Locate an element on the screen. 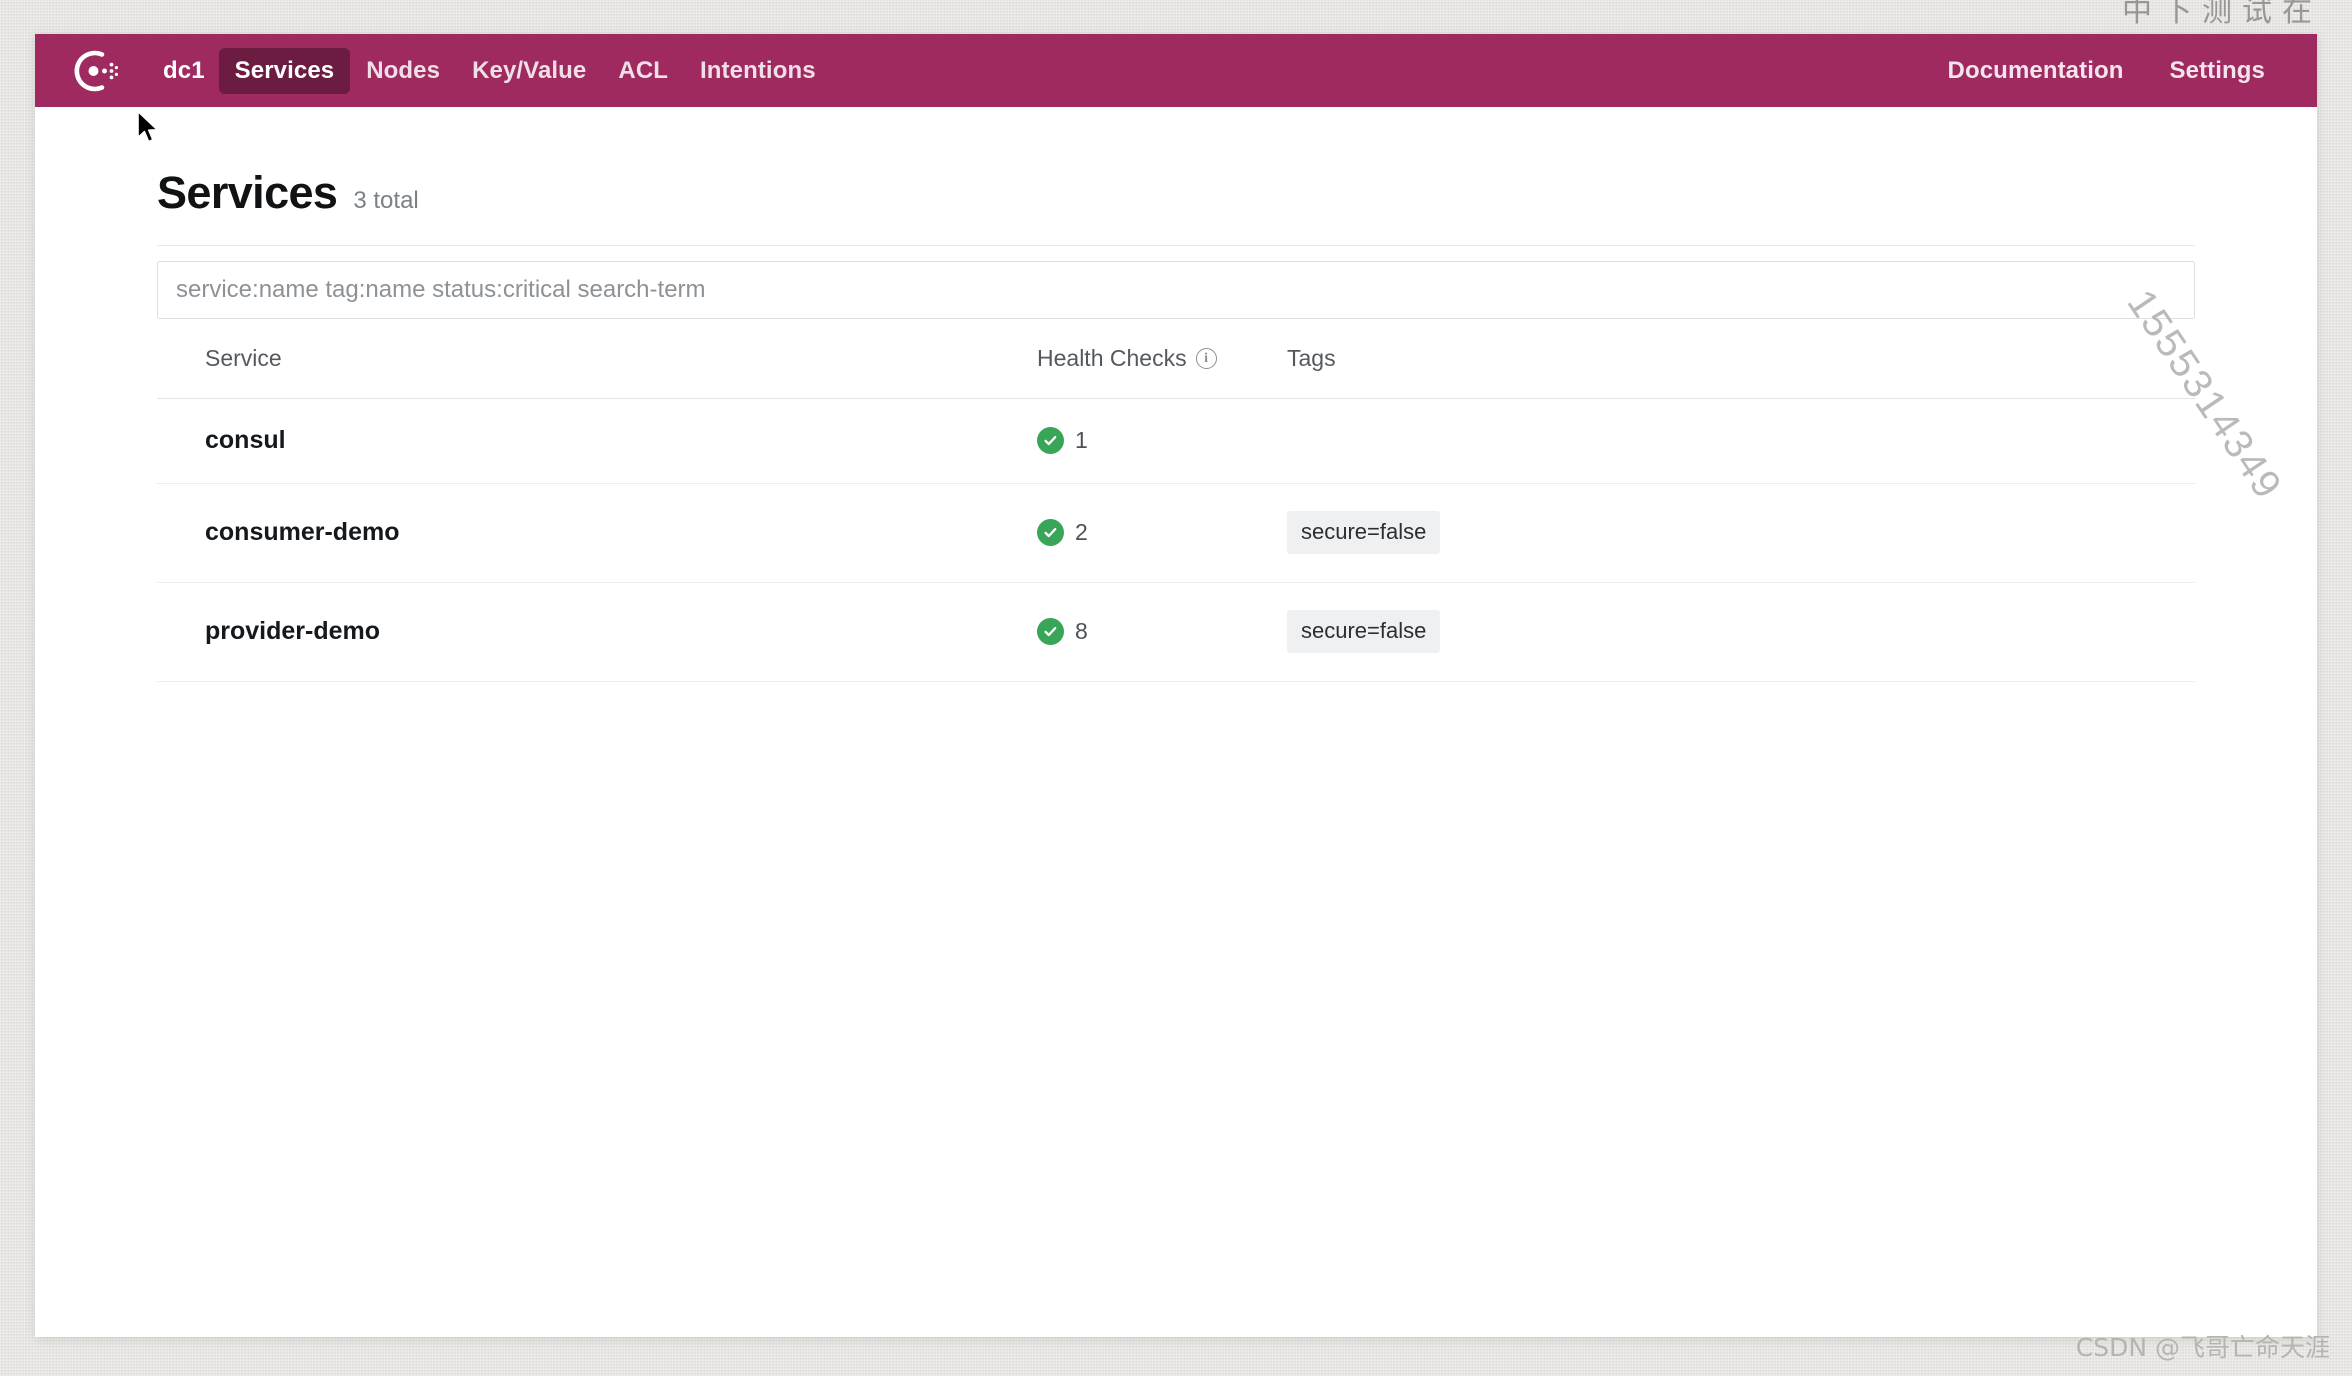 The width and height of the screenshot is (2352, 1376). health-checks-cell: 8 is located at coordinates (1162, 632).